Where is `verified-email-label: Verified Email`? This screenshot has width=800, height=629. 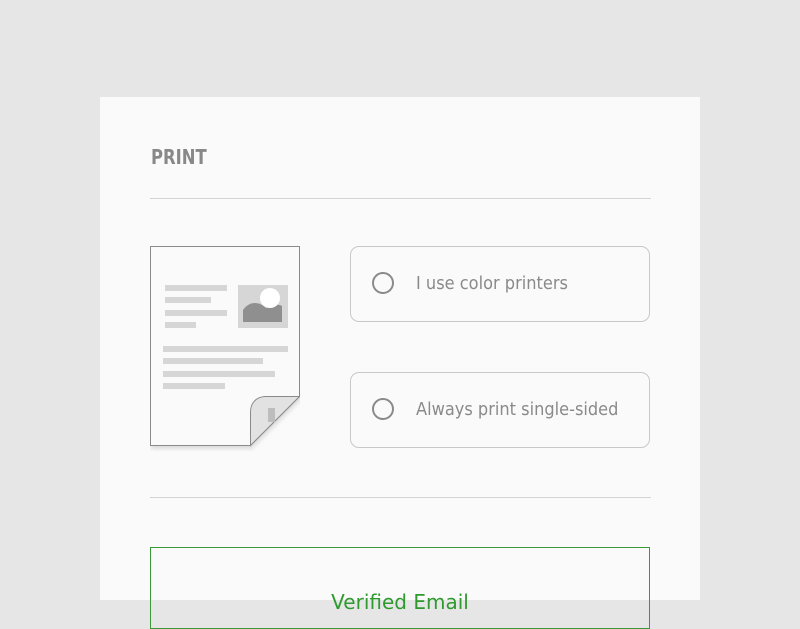 verified-email-label: Verified Email is located at coordinates (400, 602).